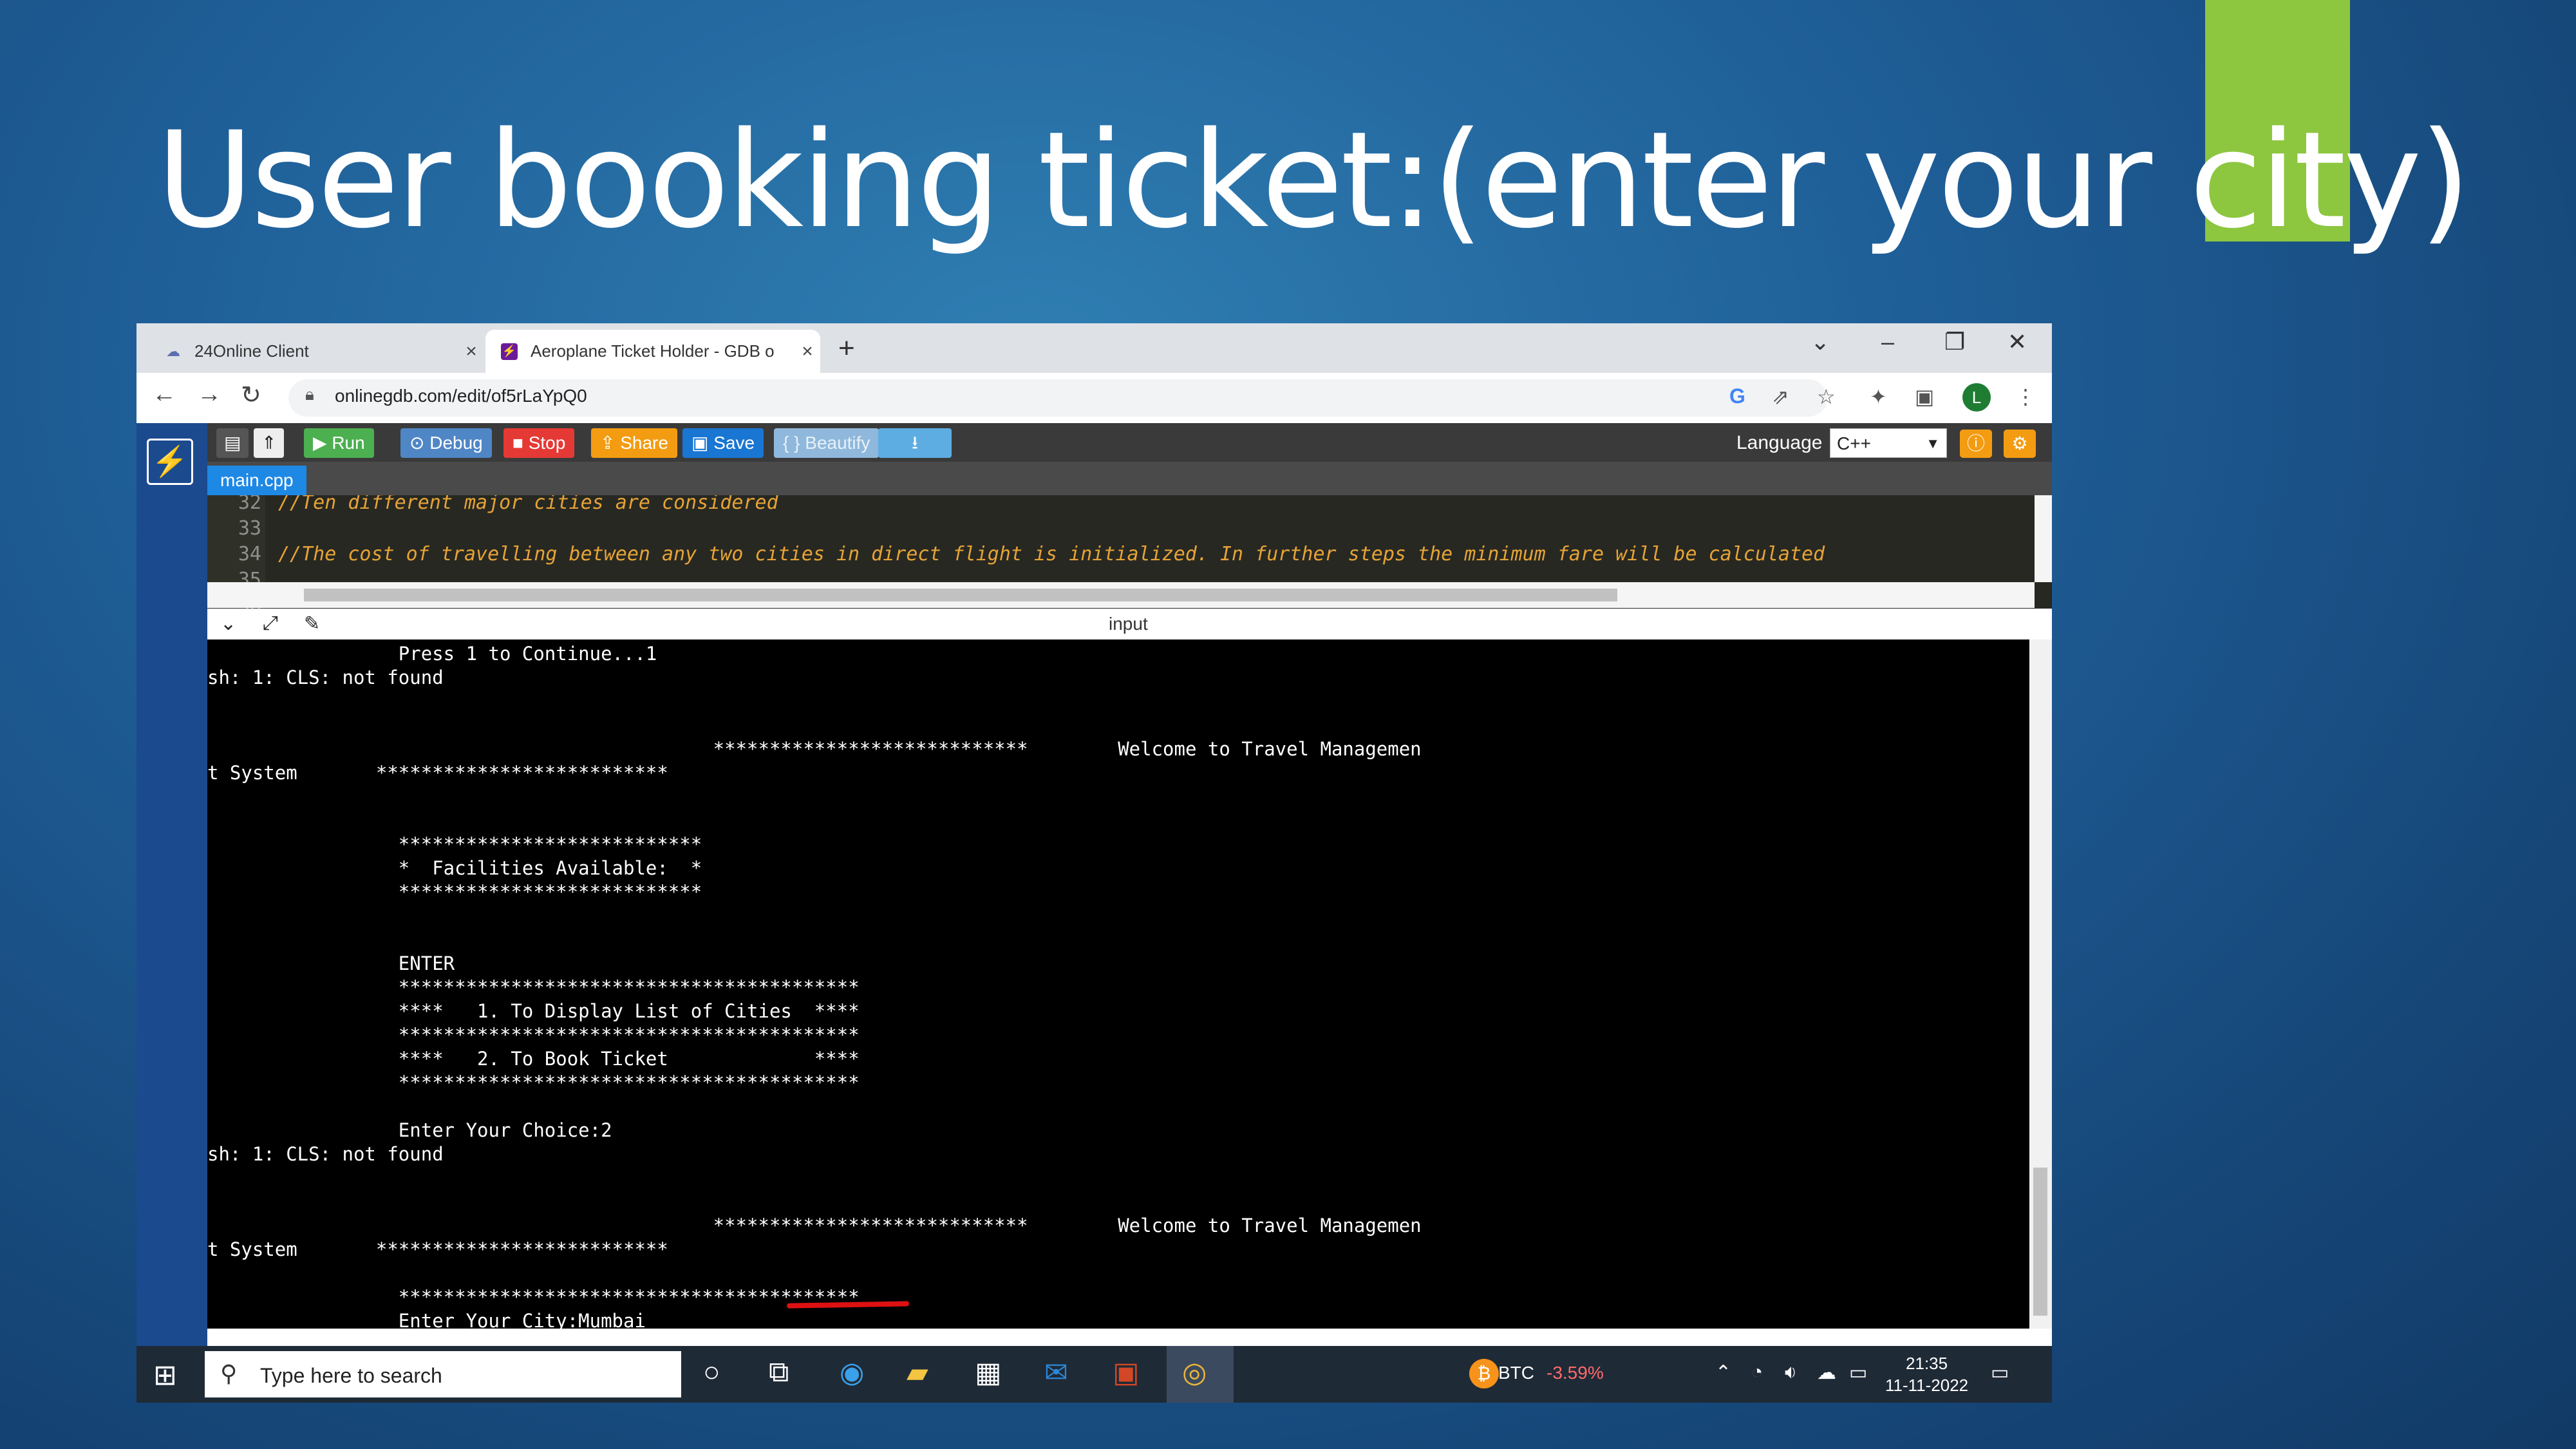 This screenshot has height=1449, width=2576. Describe the element at coordinates (2025, 397) in the screenshot. I see `menu-kebab-icon: ⋮` at that location.